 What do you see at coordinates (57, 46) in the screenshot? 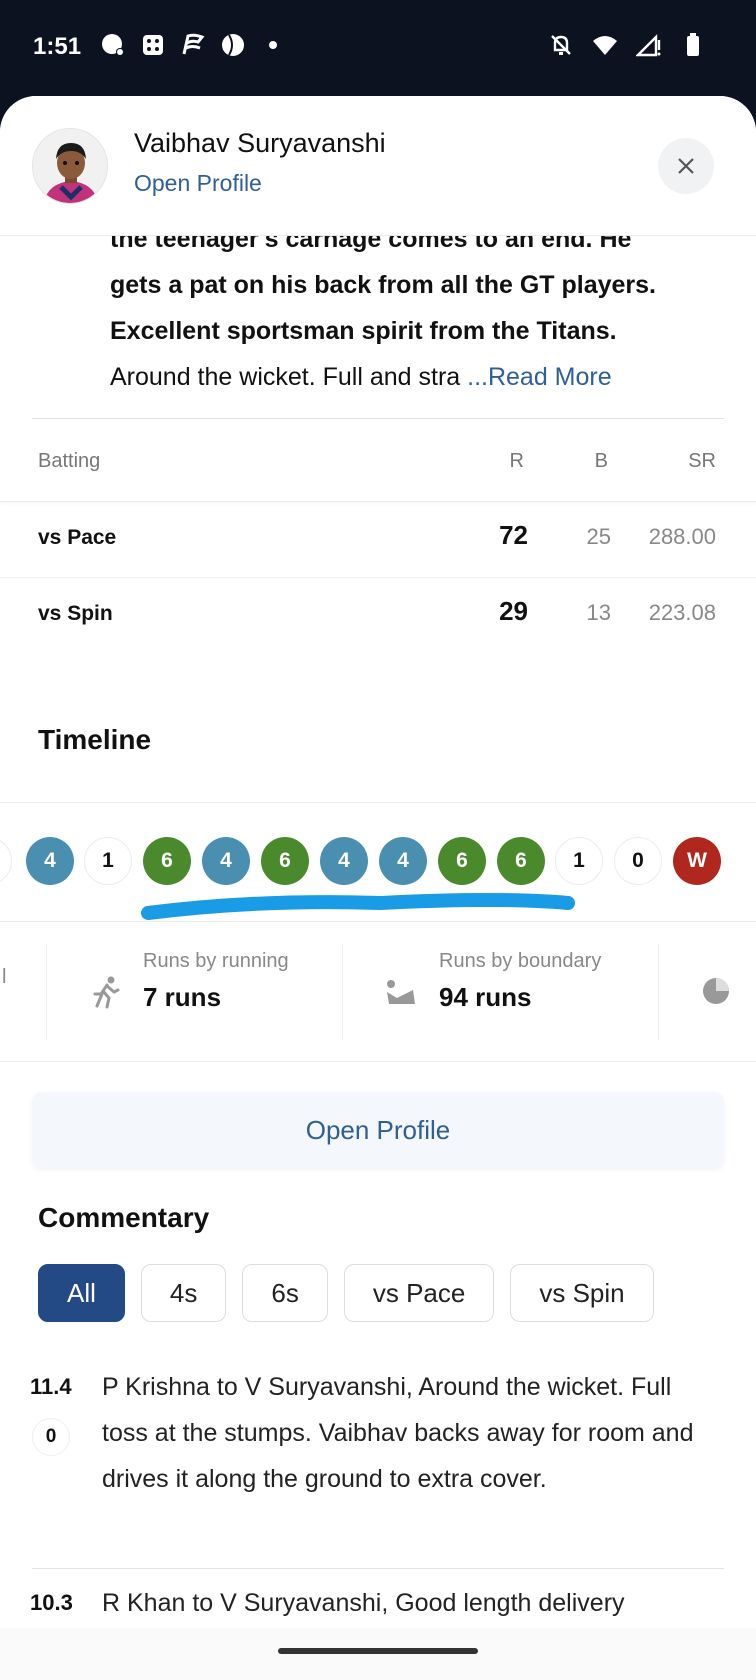
I see `status-time: 1:51` at bounding box center [57, 46].